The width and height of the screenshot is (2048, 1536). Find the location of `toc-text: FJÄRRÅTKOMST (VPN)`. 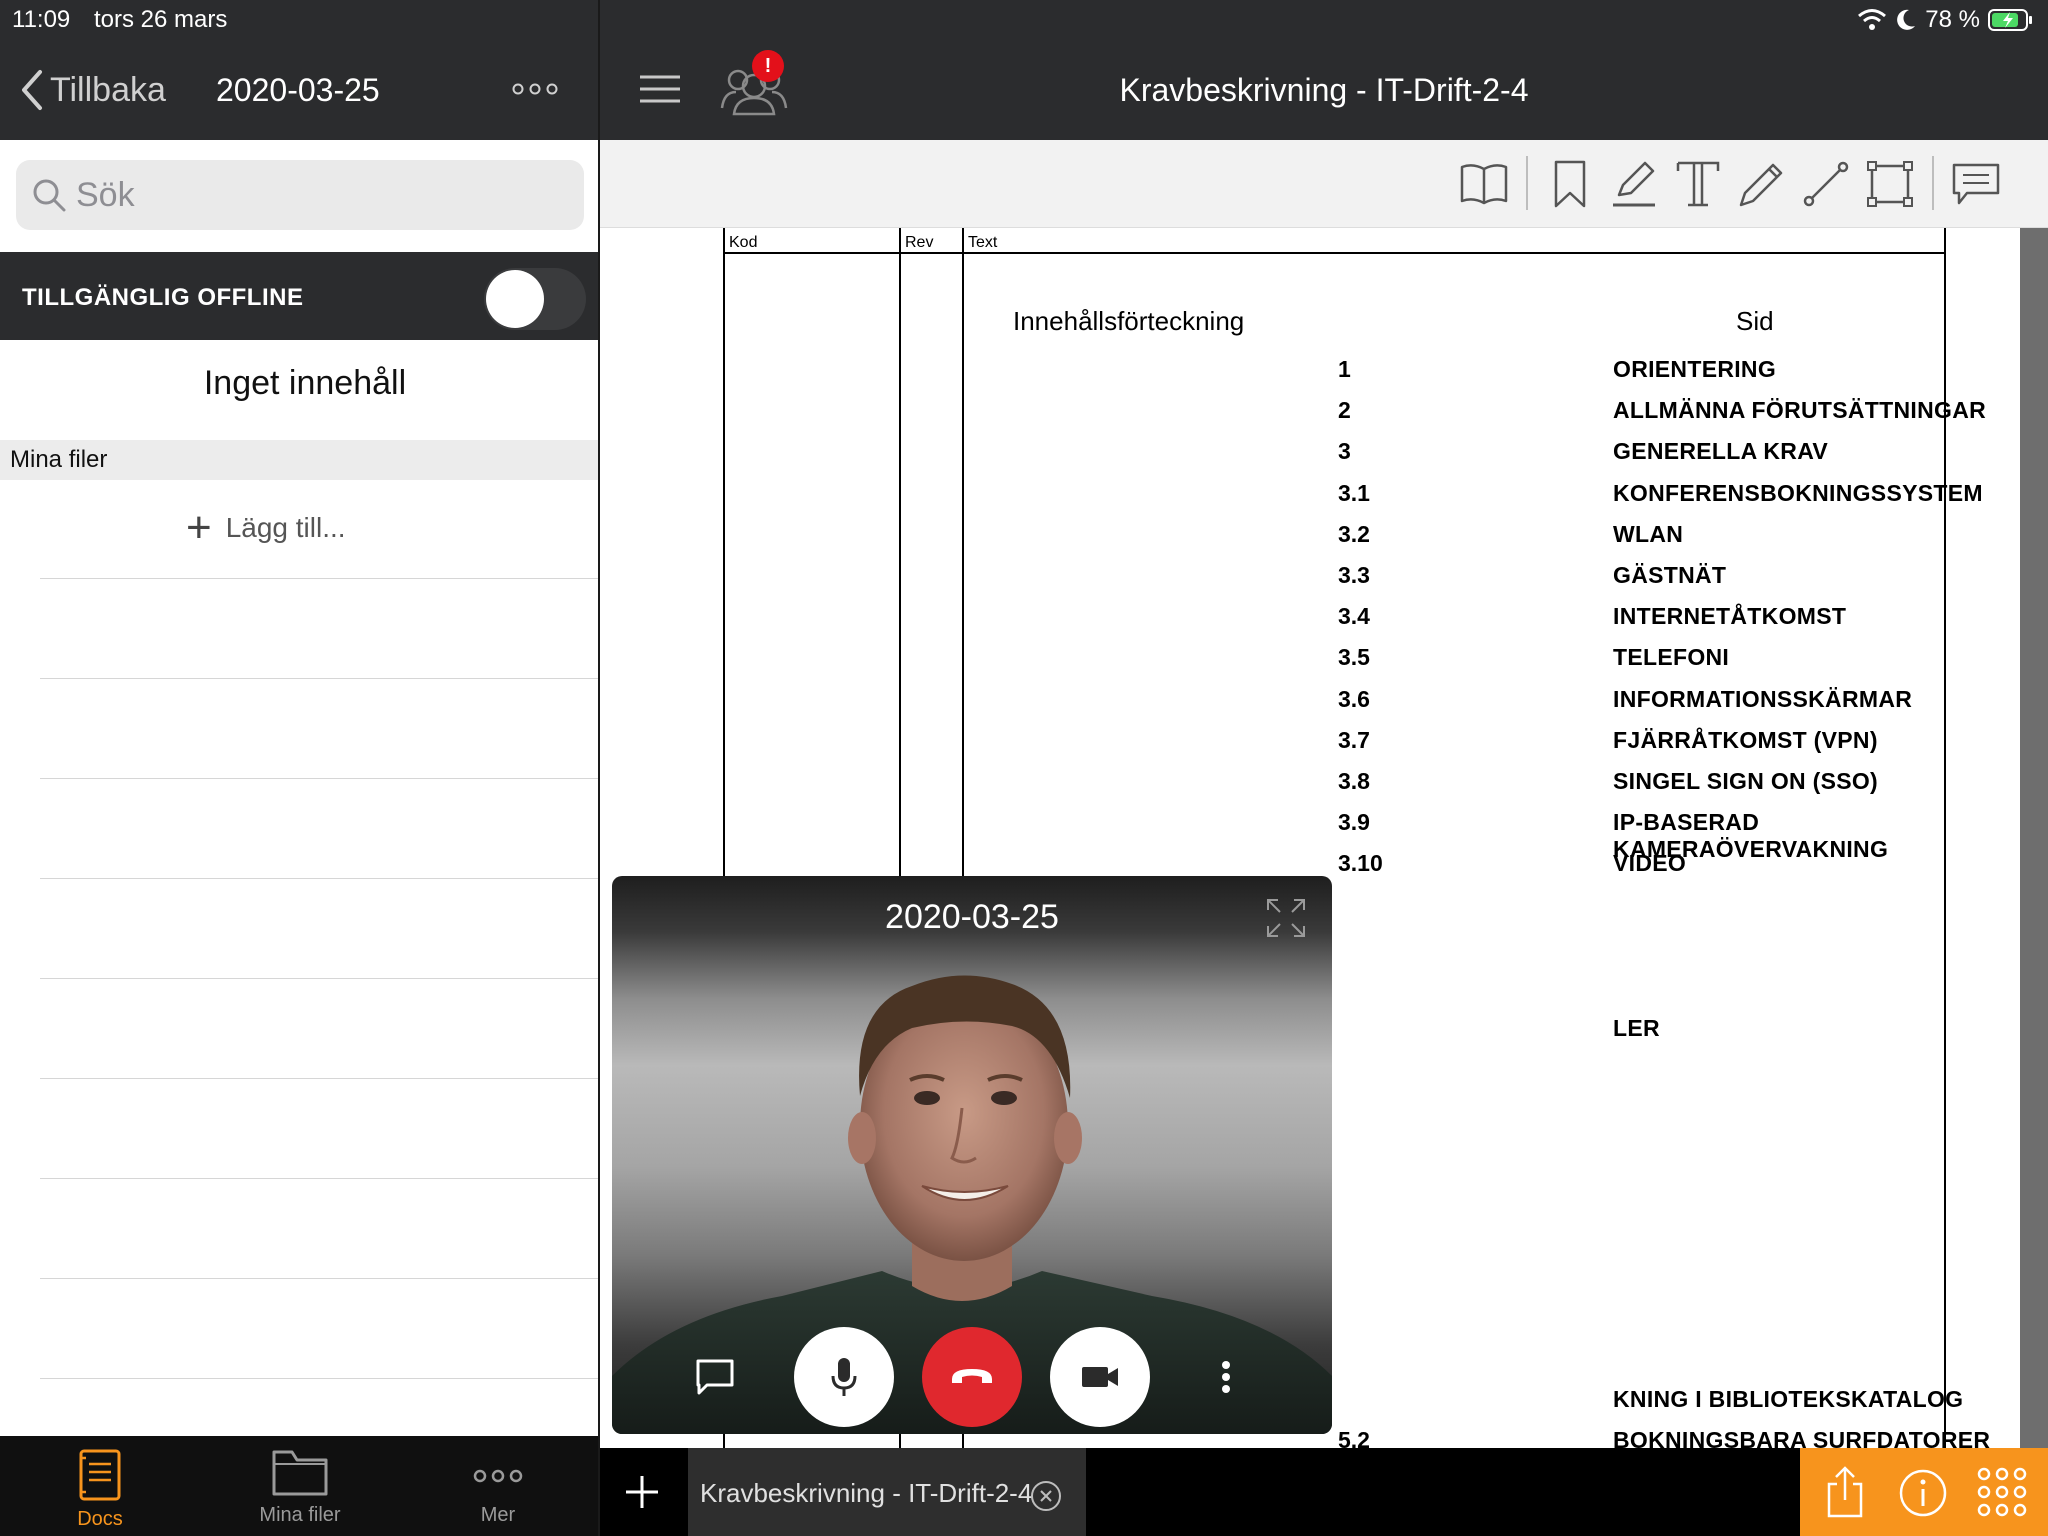

toc-text: FJÄRRÅTKOMST (VPN) is located at coordinates (1745, 739).